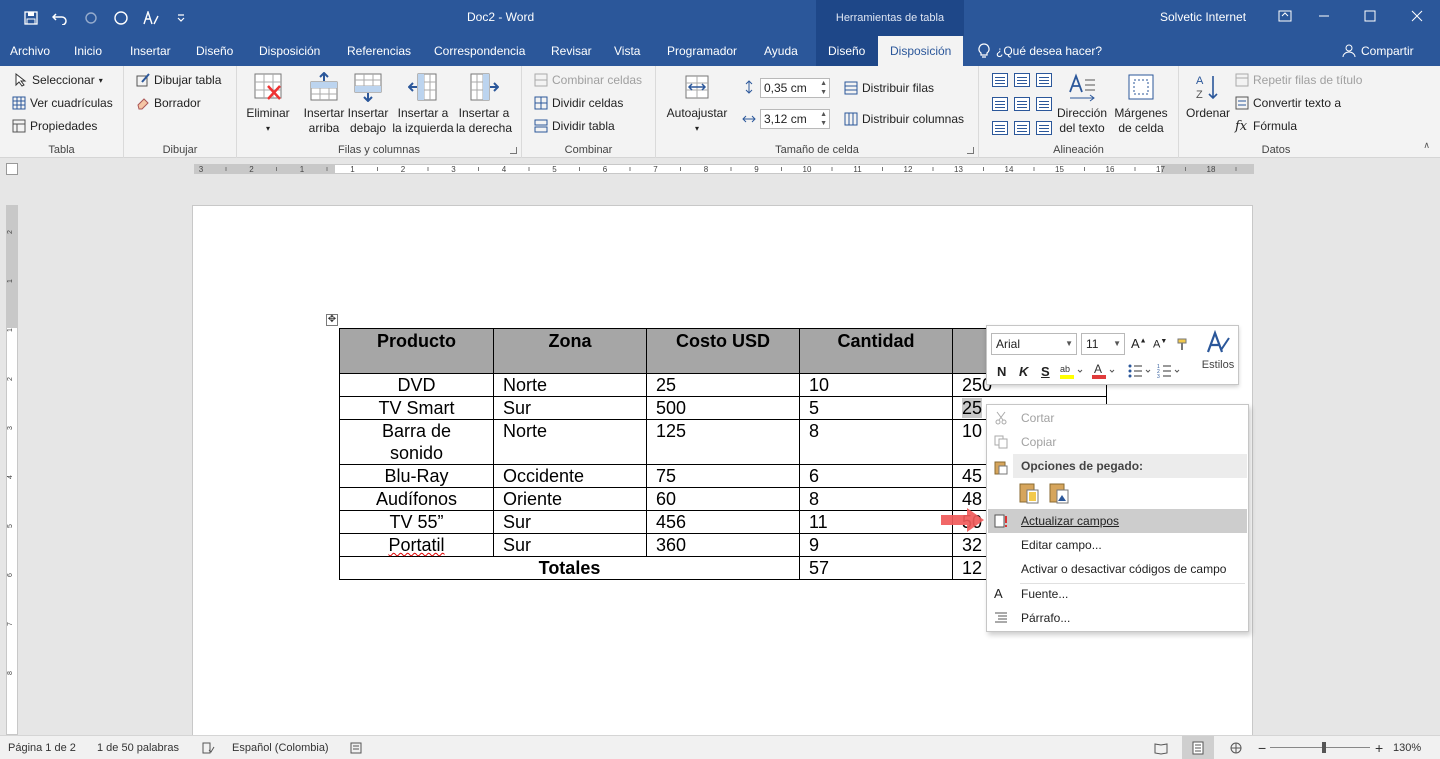 This screenshot has width=1440, height=759. I want to click on underline-button: S, so click(1045, 371).